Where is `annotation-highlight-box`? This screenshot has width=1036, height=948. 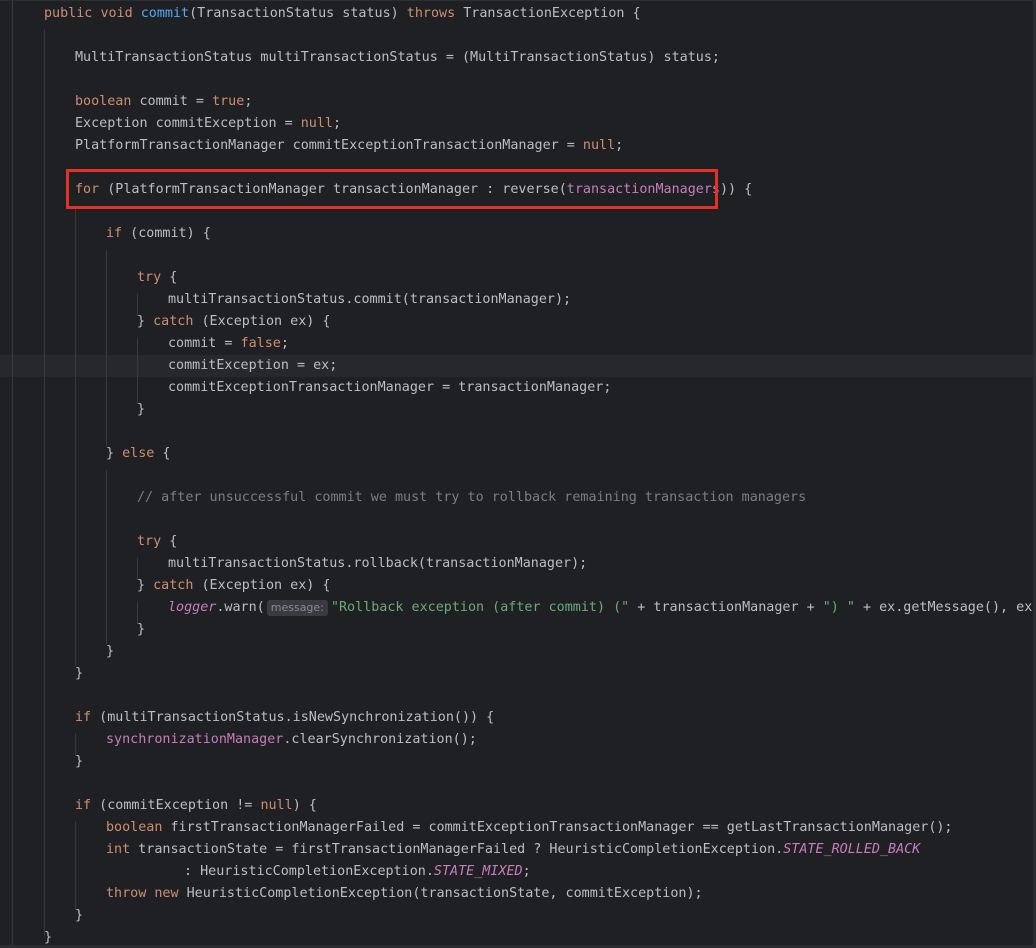 annotation-highlight-box is located at coordinates (392, 189).